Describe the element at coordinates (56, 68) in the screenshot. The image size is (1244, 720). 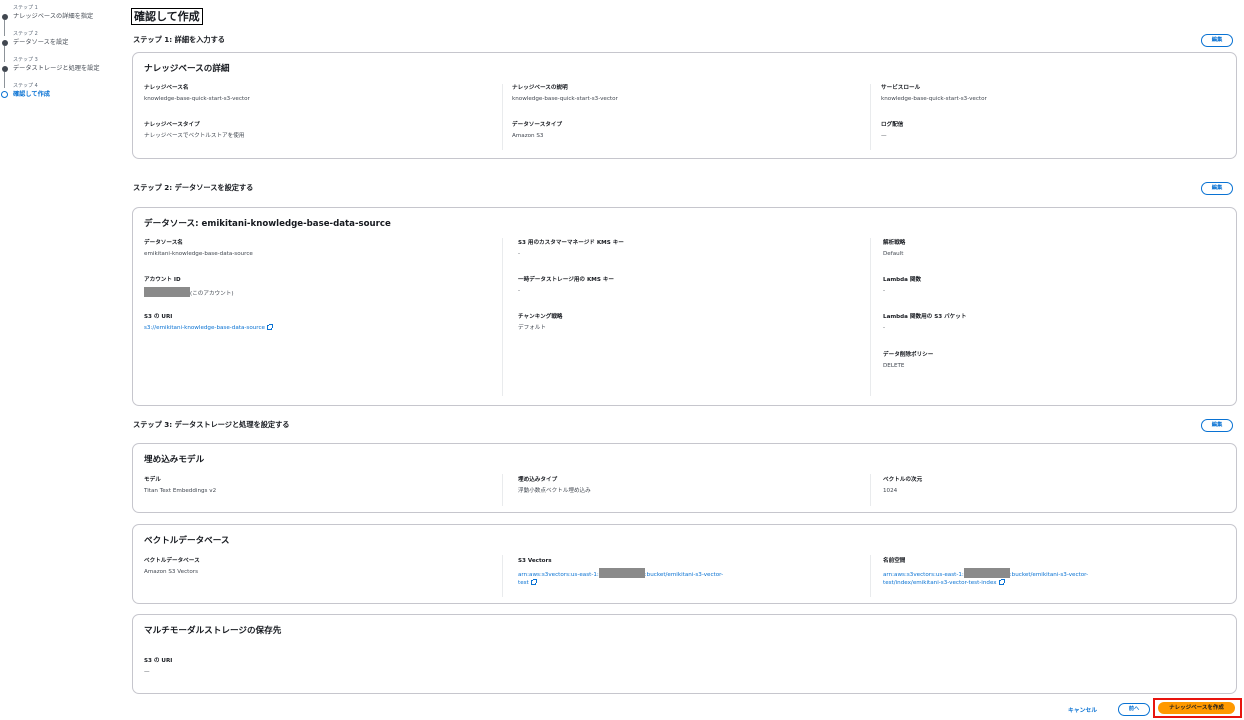
I see `step-3-label: データストレージと処理を設定` at that location.